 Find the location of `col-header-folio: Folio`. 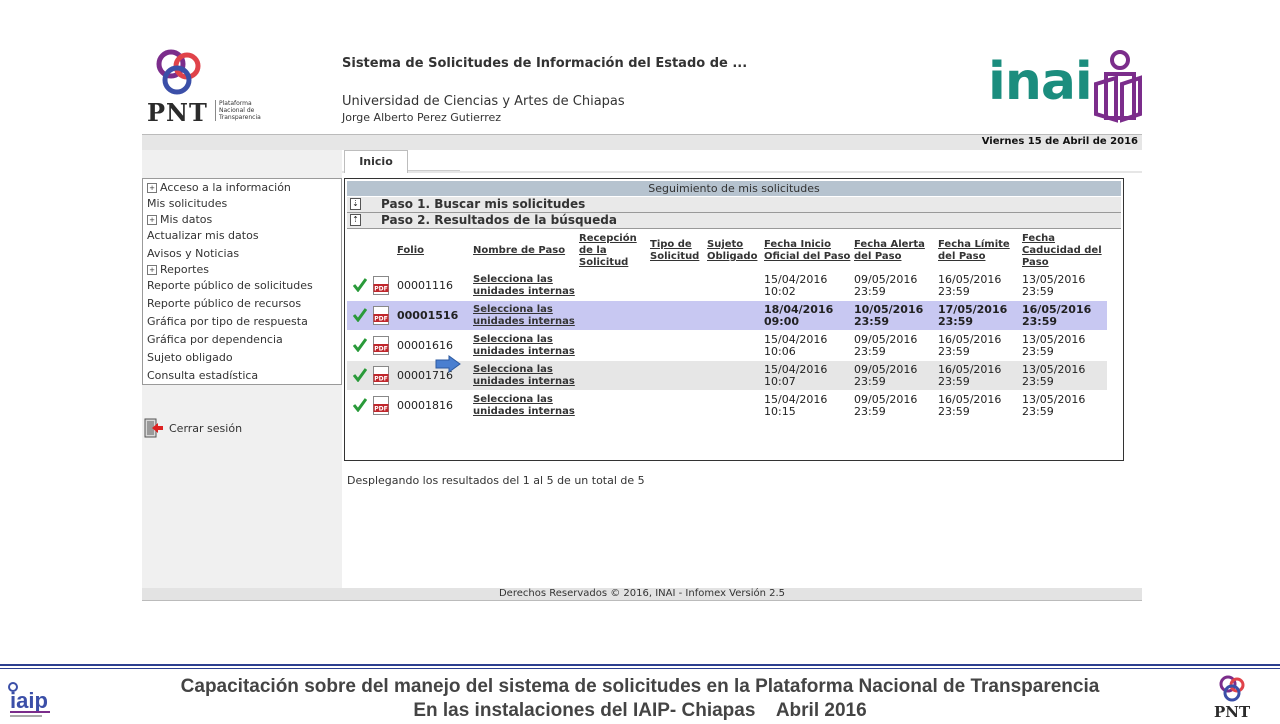

col-header-folio: Folio is located at coordinates (410, 251).